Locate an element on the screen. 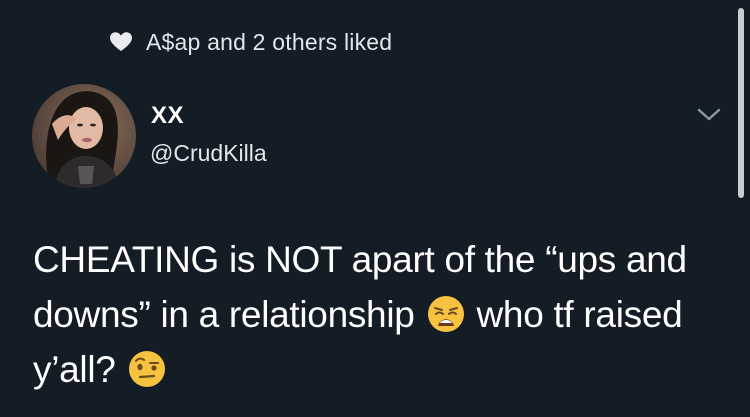 The height and width of the screenshot is (417, 750). heart-icon is located at coordinates (121, 42).